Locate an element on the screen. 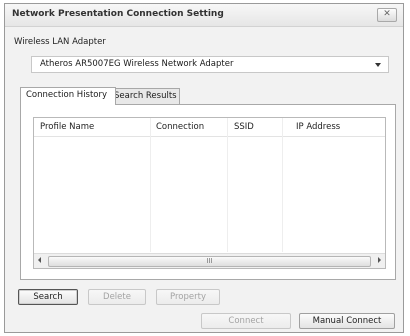 The width and height of the screenshot is (410, 336). search-button: Search is located at coordinates (48, 297).